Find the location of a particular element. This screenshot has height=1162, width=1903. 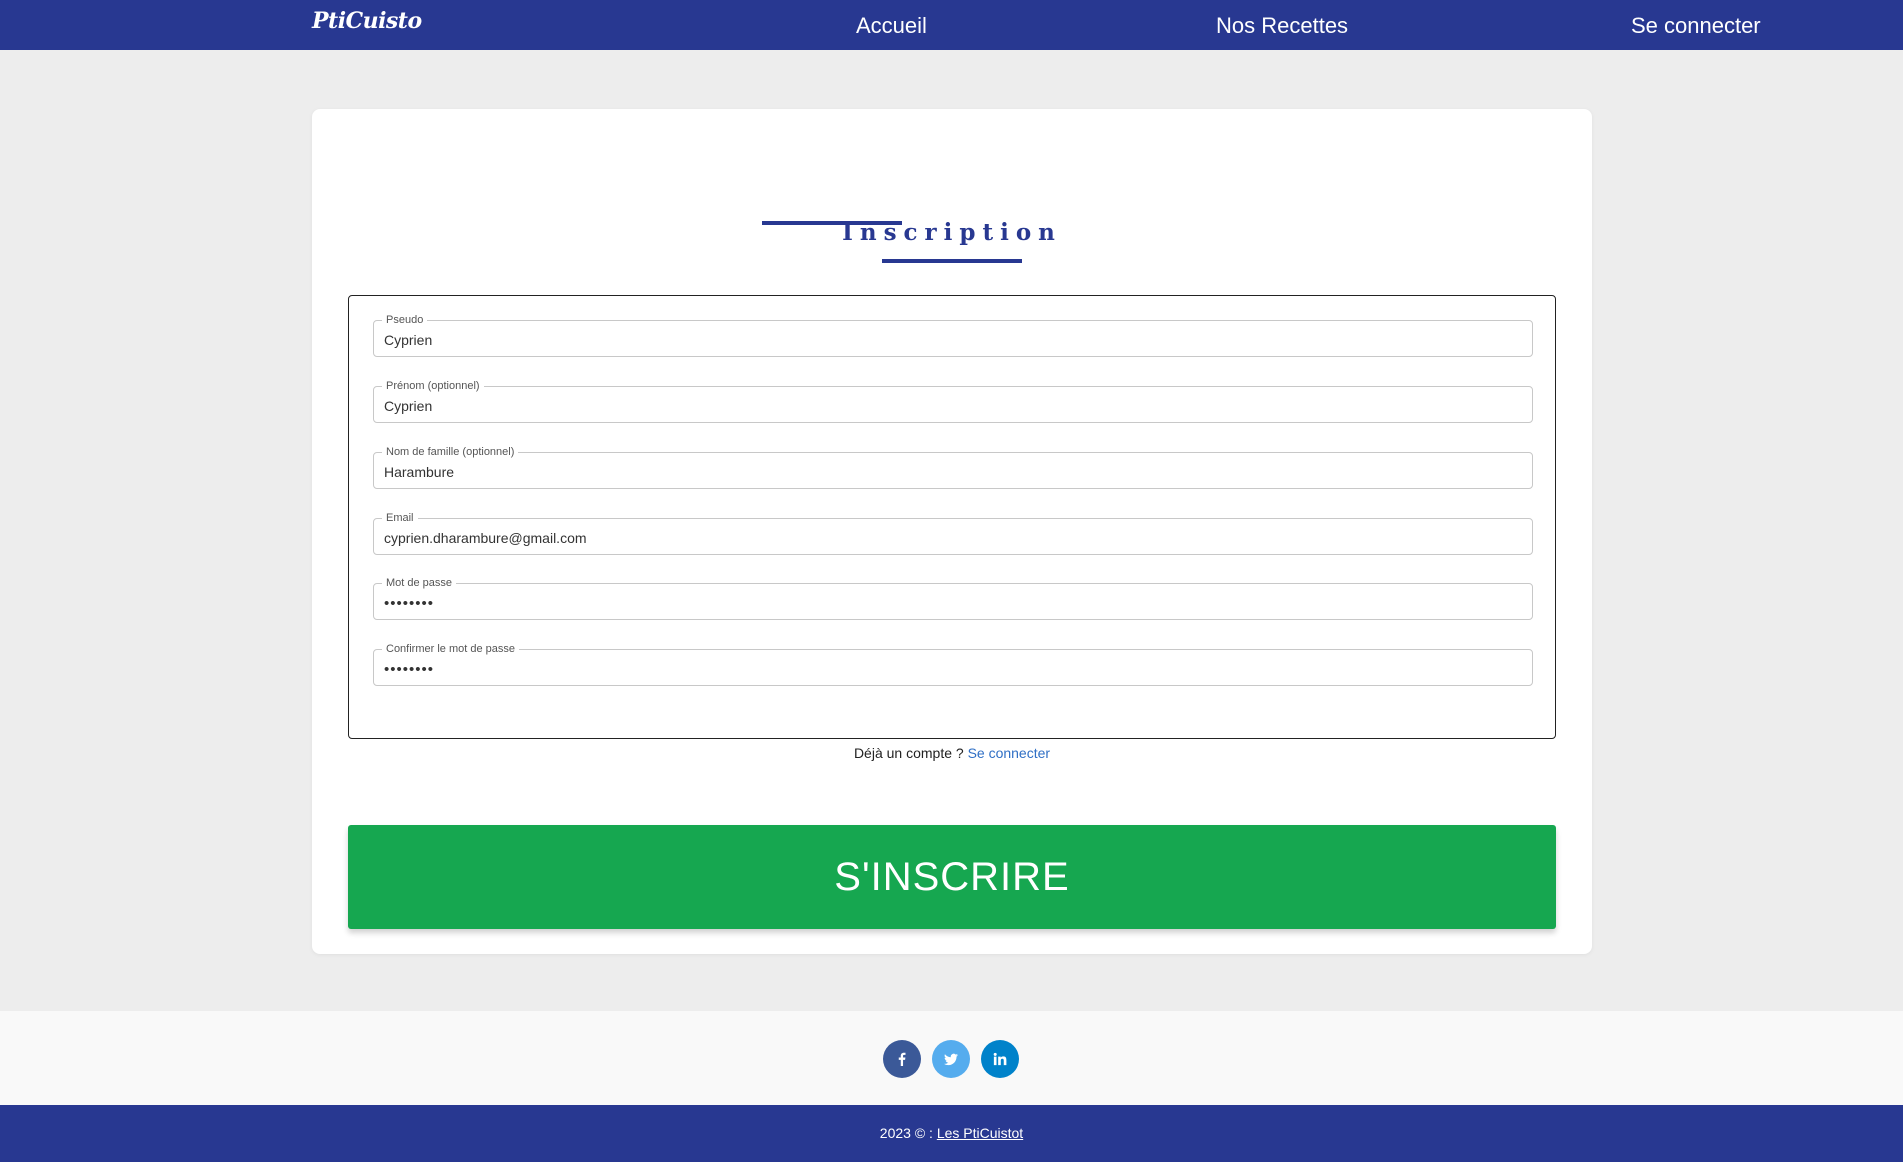

facebook-button is located at coordinates (902, 1059).